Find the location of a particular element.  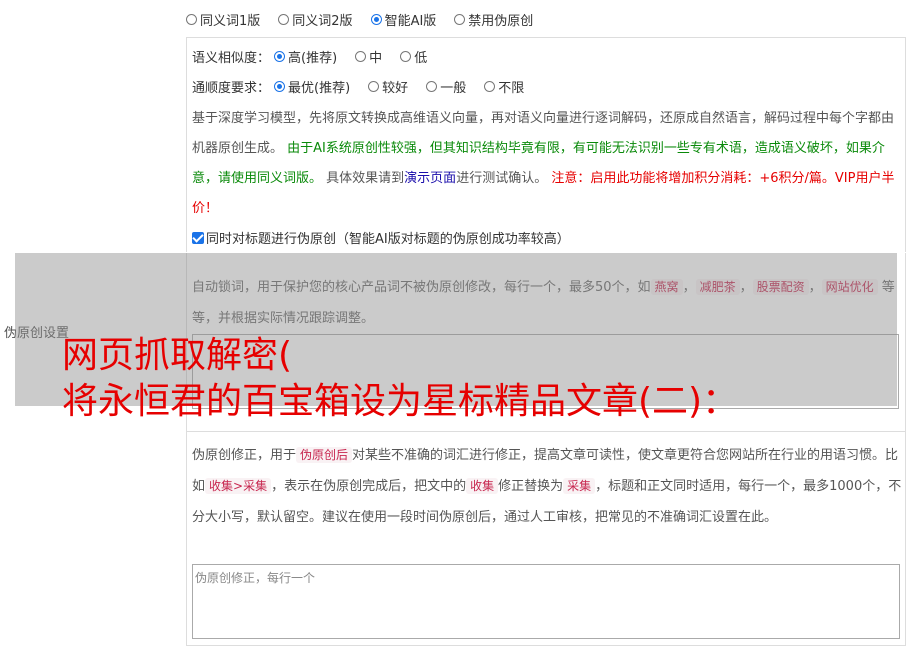

similarity-label: 语义相似度： is located at coordinates (231, 58).